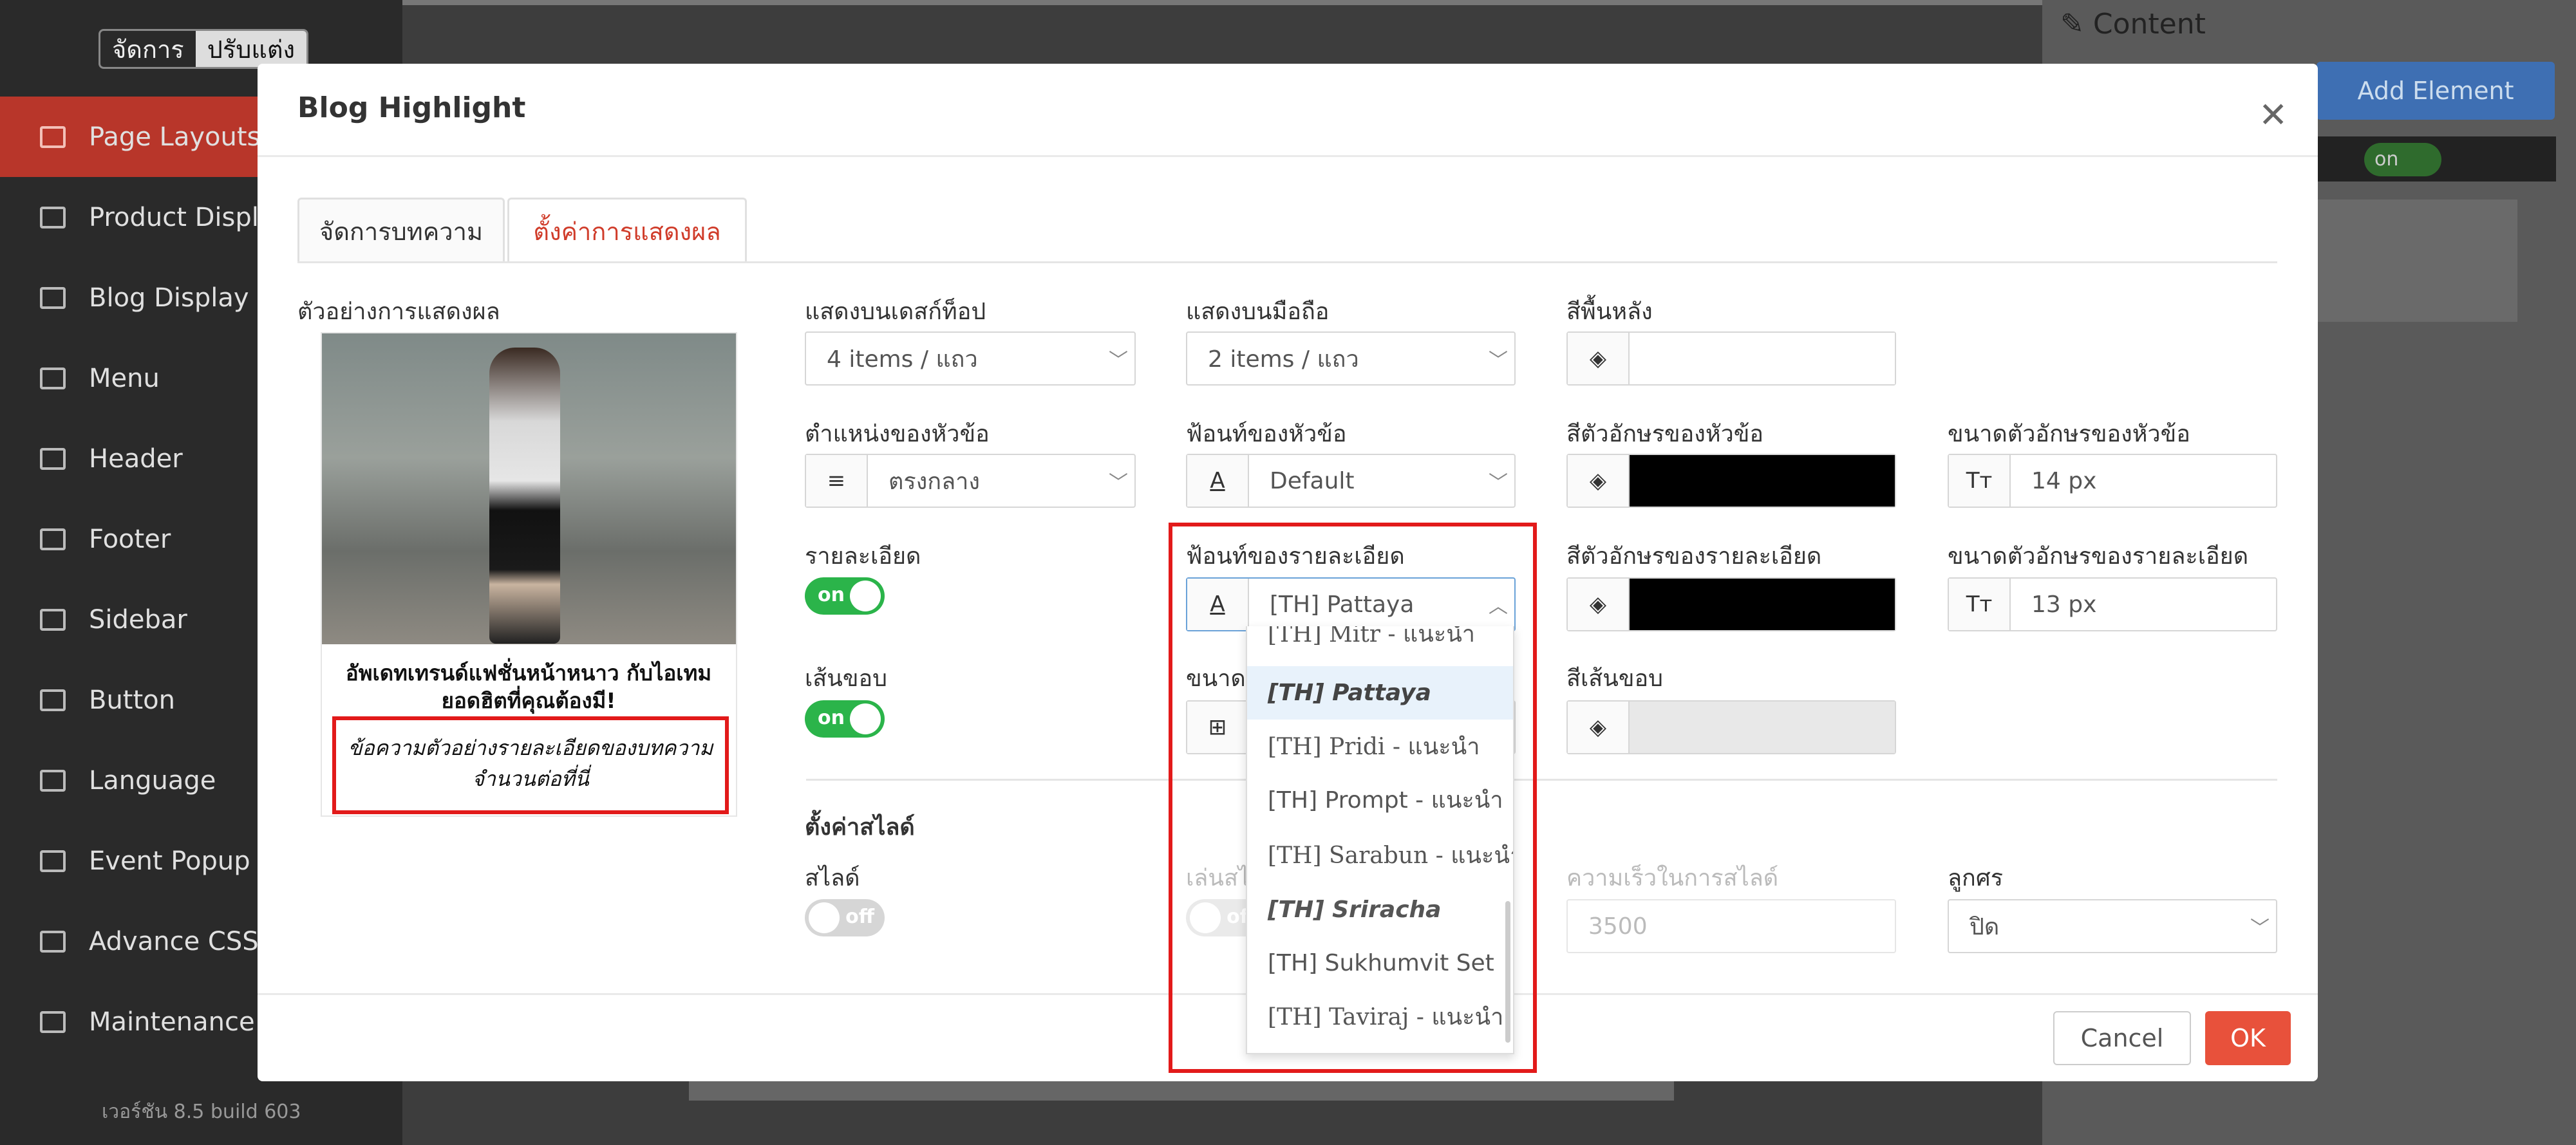 This screenshot has width=2576, height=1145. I want to click on slide-toggle: off, so click(845, 918).